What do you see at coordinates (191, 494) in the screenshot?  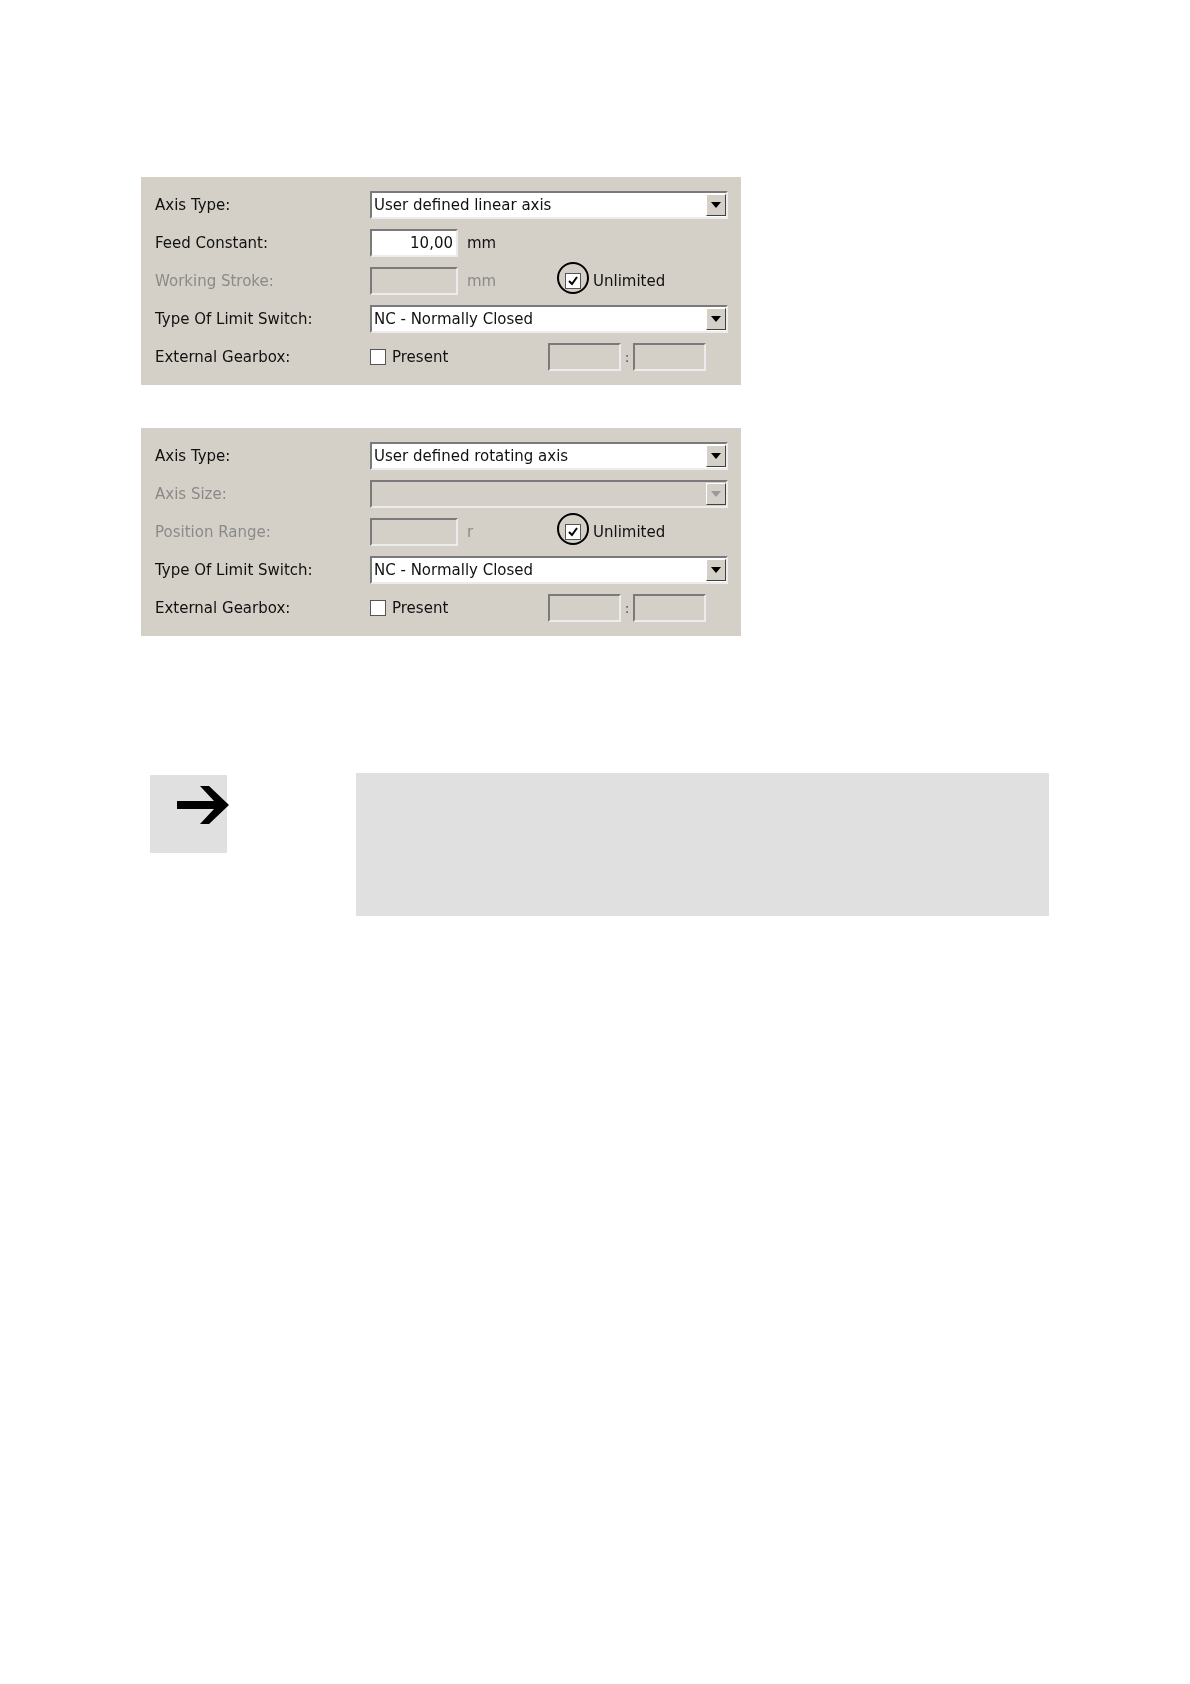 I see `field-label: Axis Size:` at bounding box center [191, 494].